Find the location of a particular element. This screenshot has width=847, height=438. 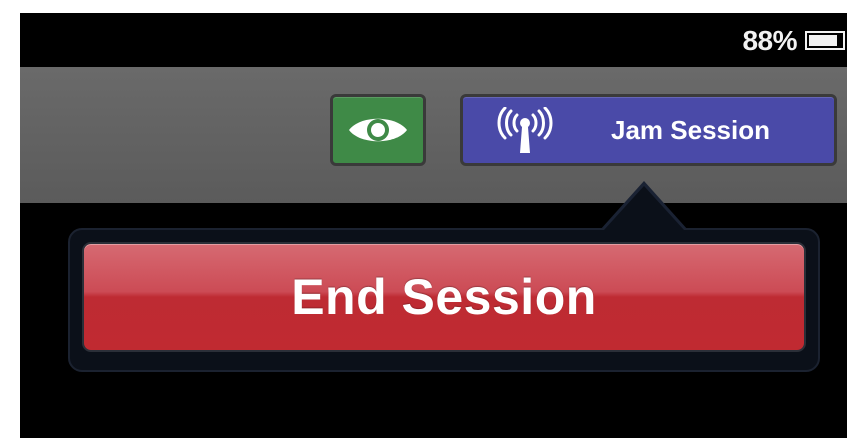

end-session-label: End Session is located at coordinates (444, 297).